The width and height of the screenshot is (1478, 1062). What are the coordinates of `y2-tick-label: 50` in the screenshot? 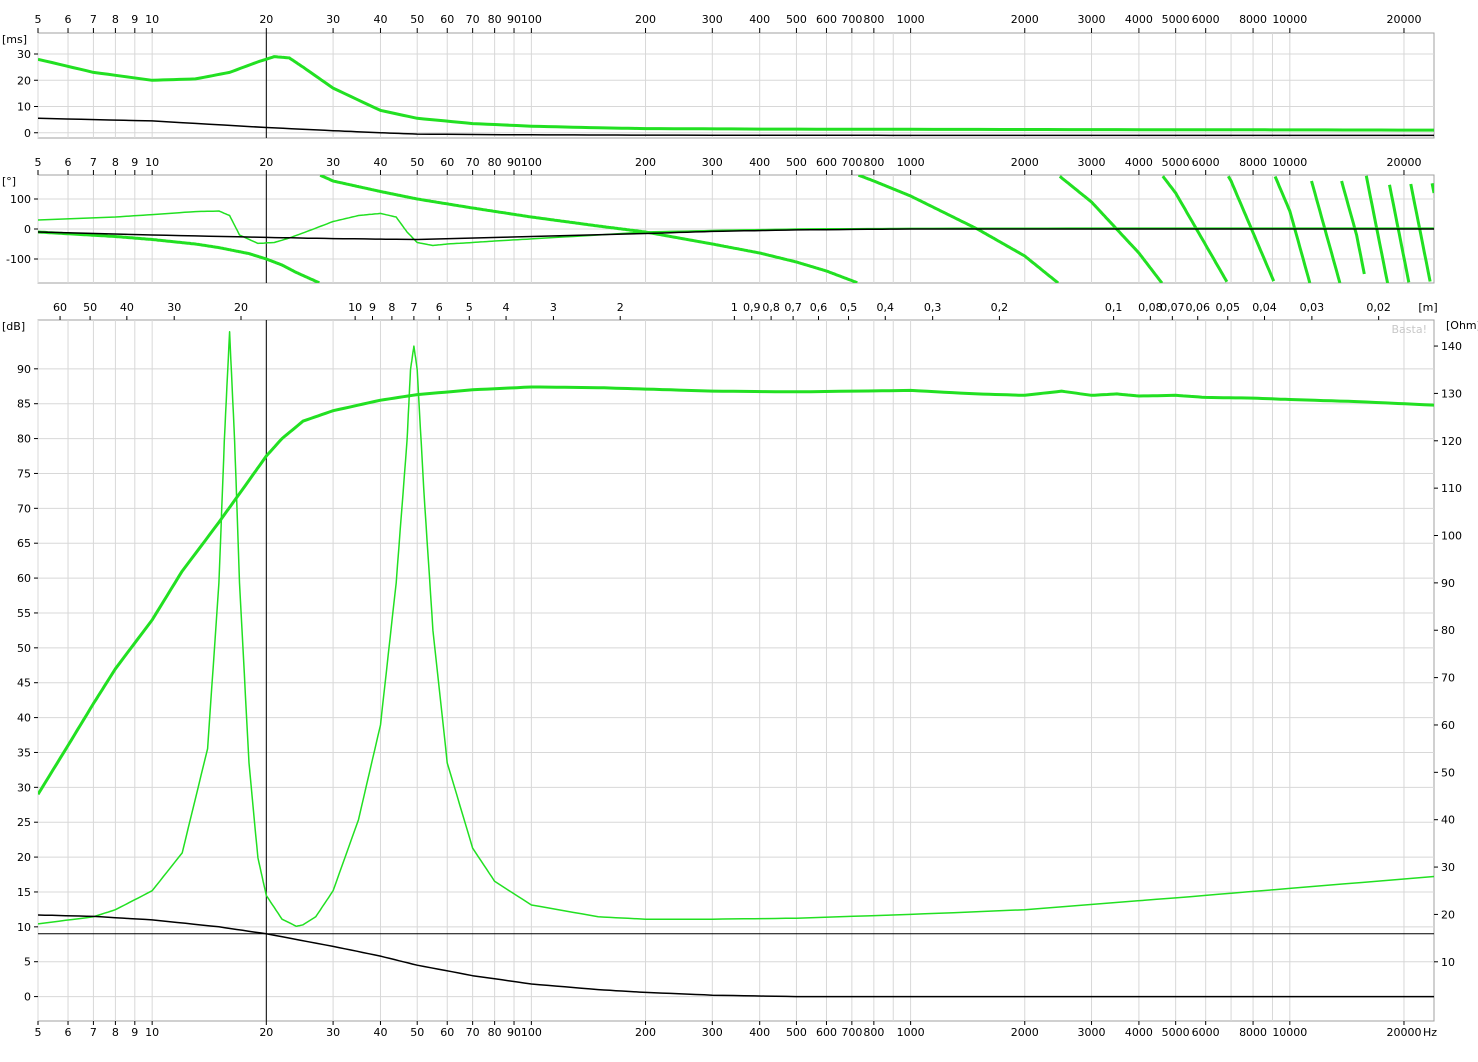 It's located at (1448, 772).